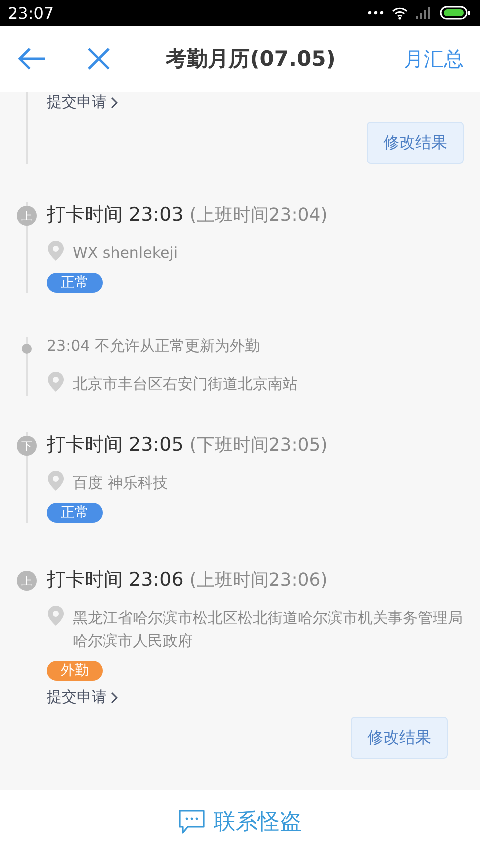 The image size is (480, 853). I want to click on monthly-summary-link: 月汇总, so click(434, 59).